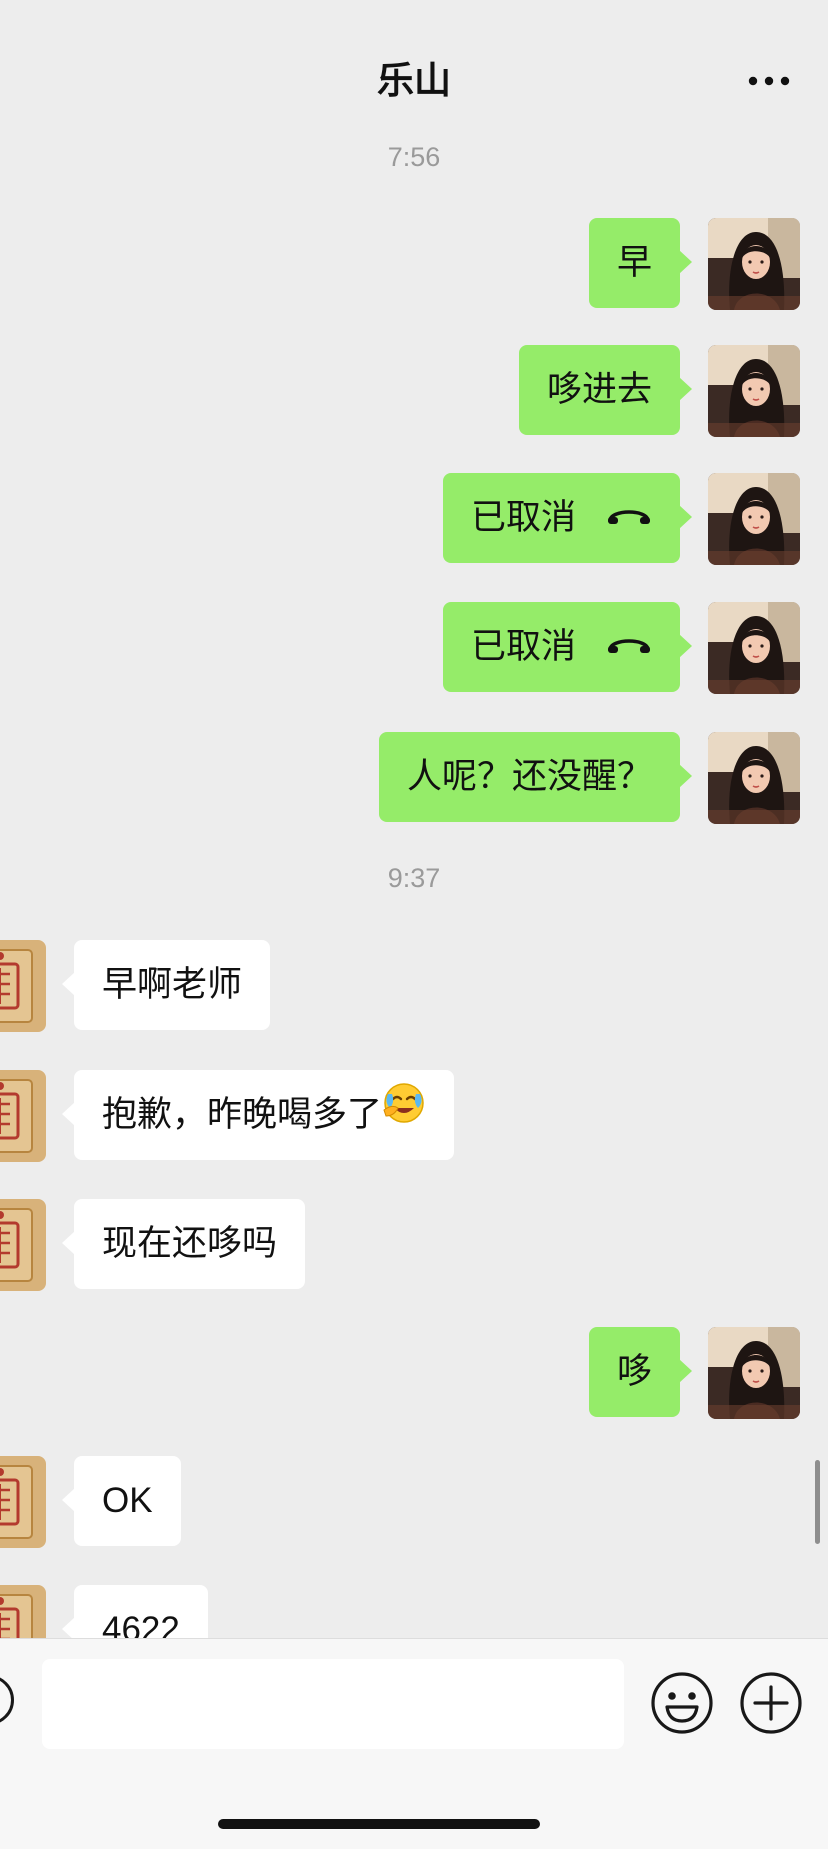 Image resolution: width=828 pixels, height=1849 pixels. What do you see at coordinates (414, 1373) in the screenshot?
I see `message-row: 哆` at bounding box center [414, 1373].